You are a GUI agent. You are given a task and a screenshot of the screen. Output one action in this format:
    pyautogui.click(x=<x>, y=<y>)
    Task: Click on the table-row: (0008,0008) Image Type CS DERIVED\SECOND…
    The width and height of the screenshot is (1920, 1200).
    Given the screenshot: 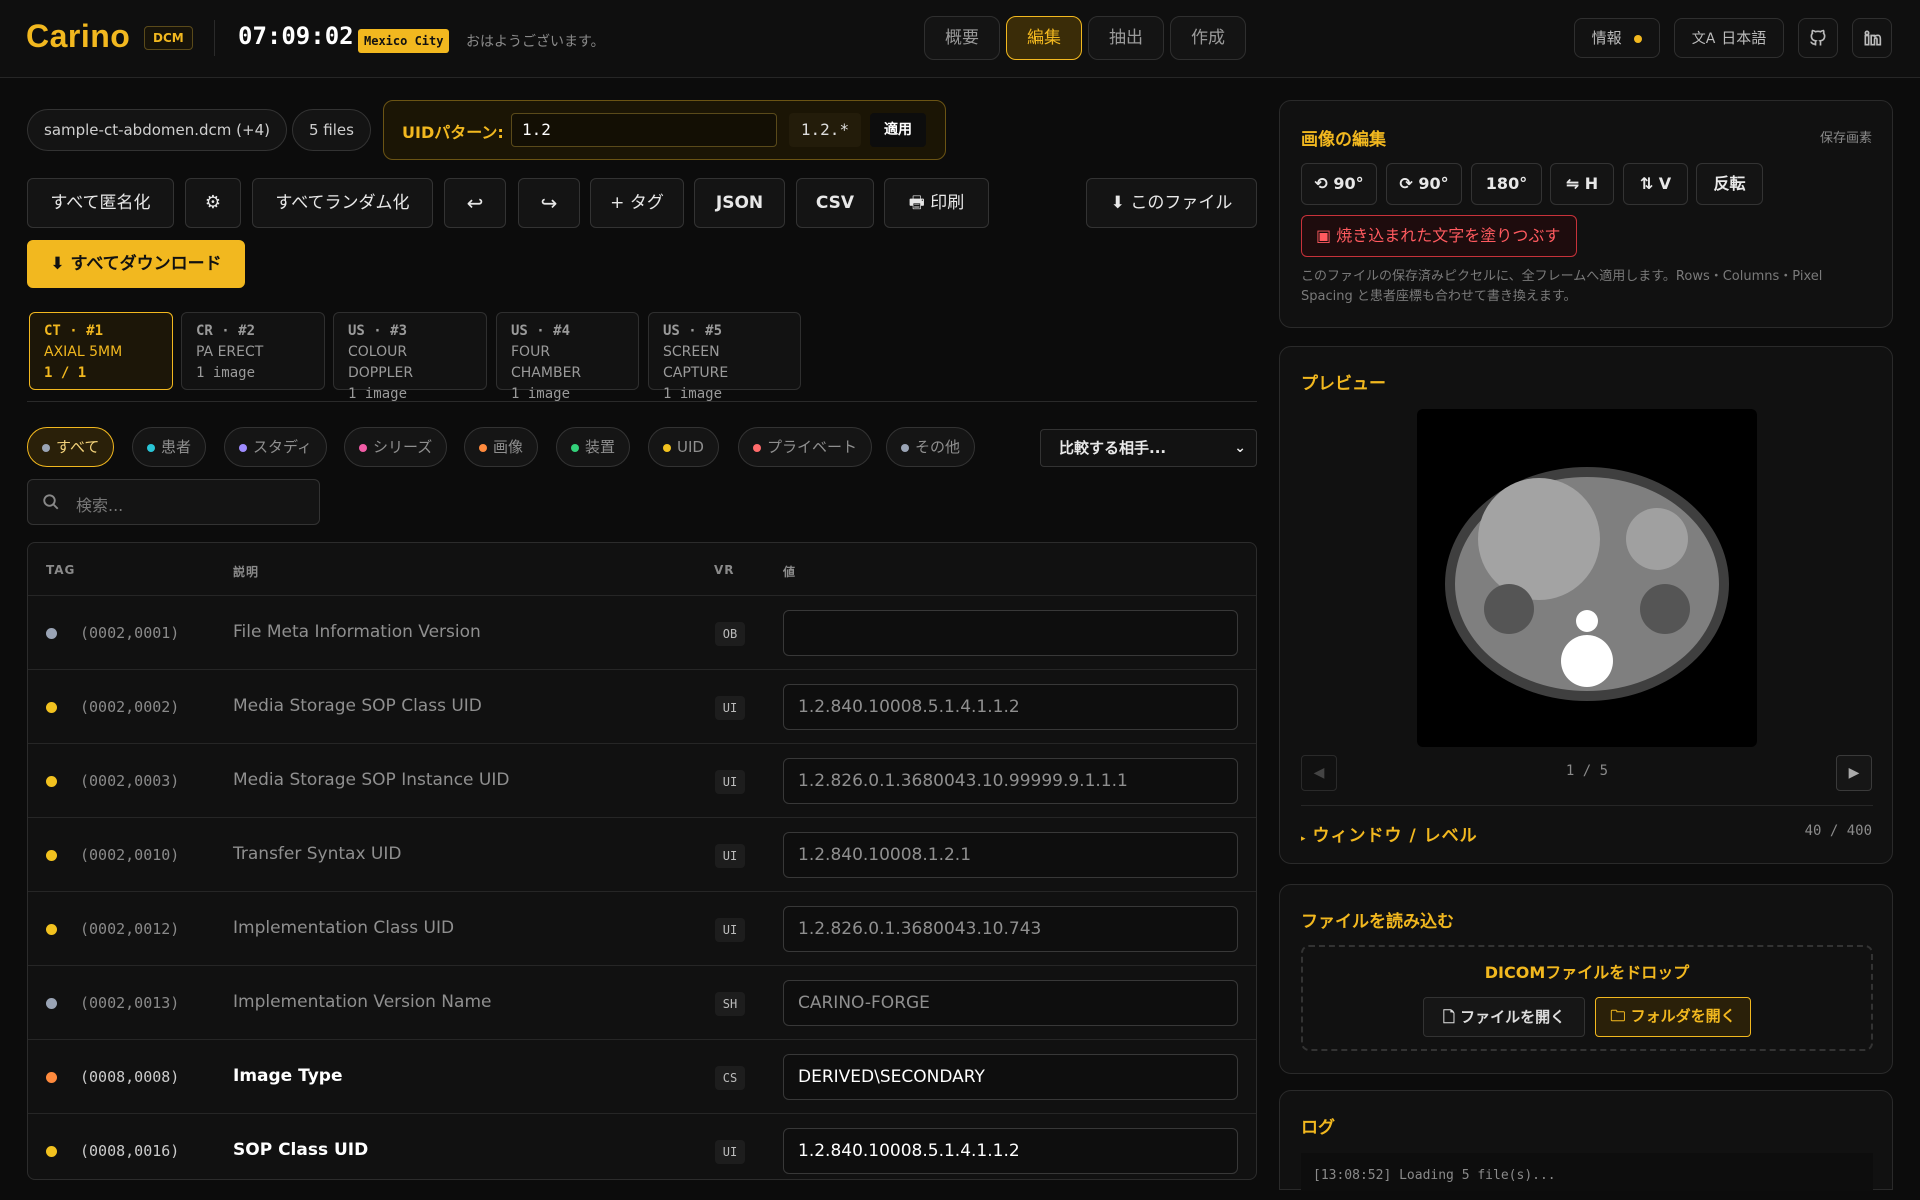 What is the action you would take?
    pyautogui.click(x=642, y=1076)
    